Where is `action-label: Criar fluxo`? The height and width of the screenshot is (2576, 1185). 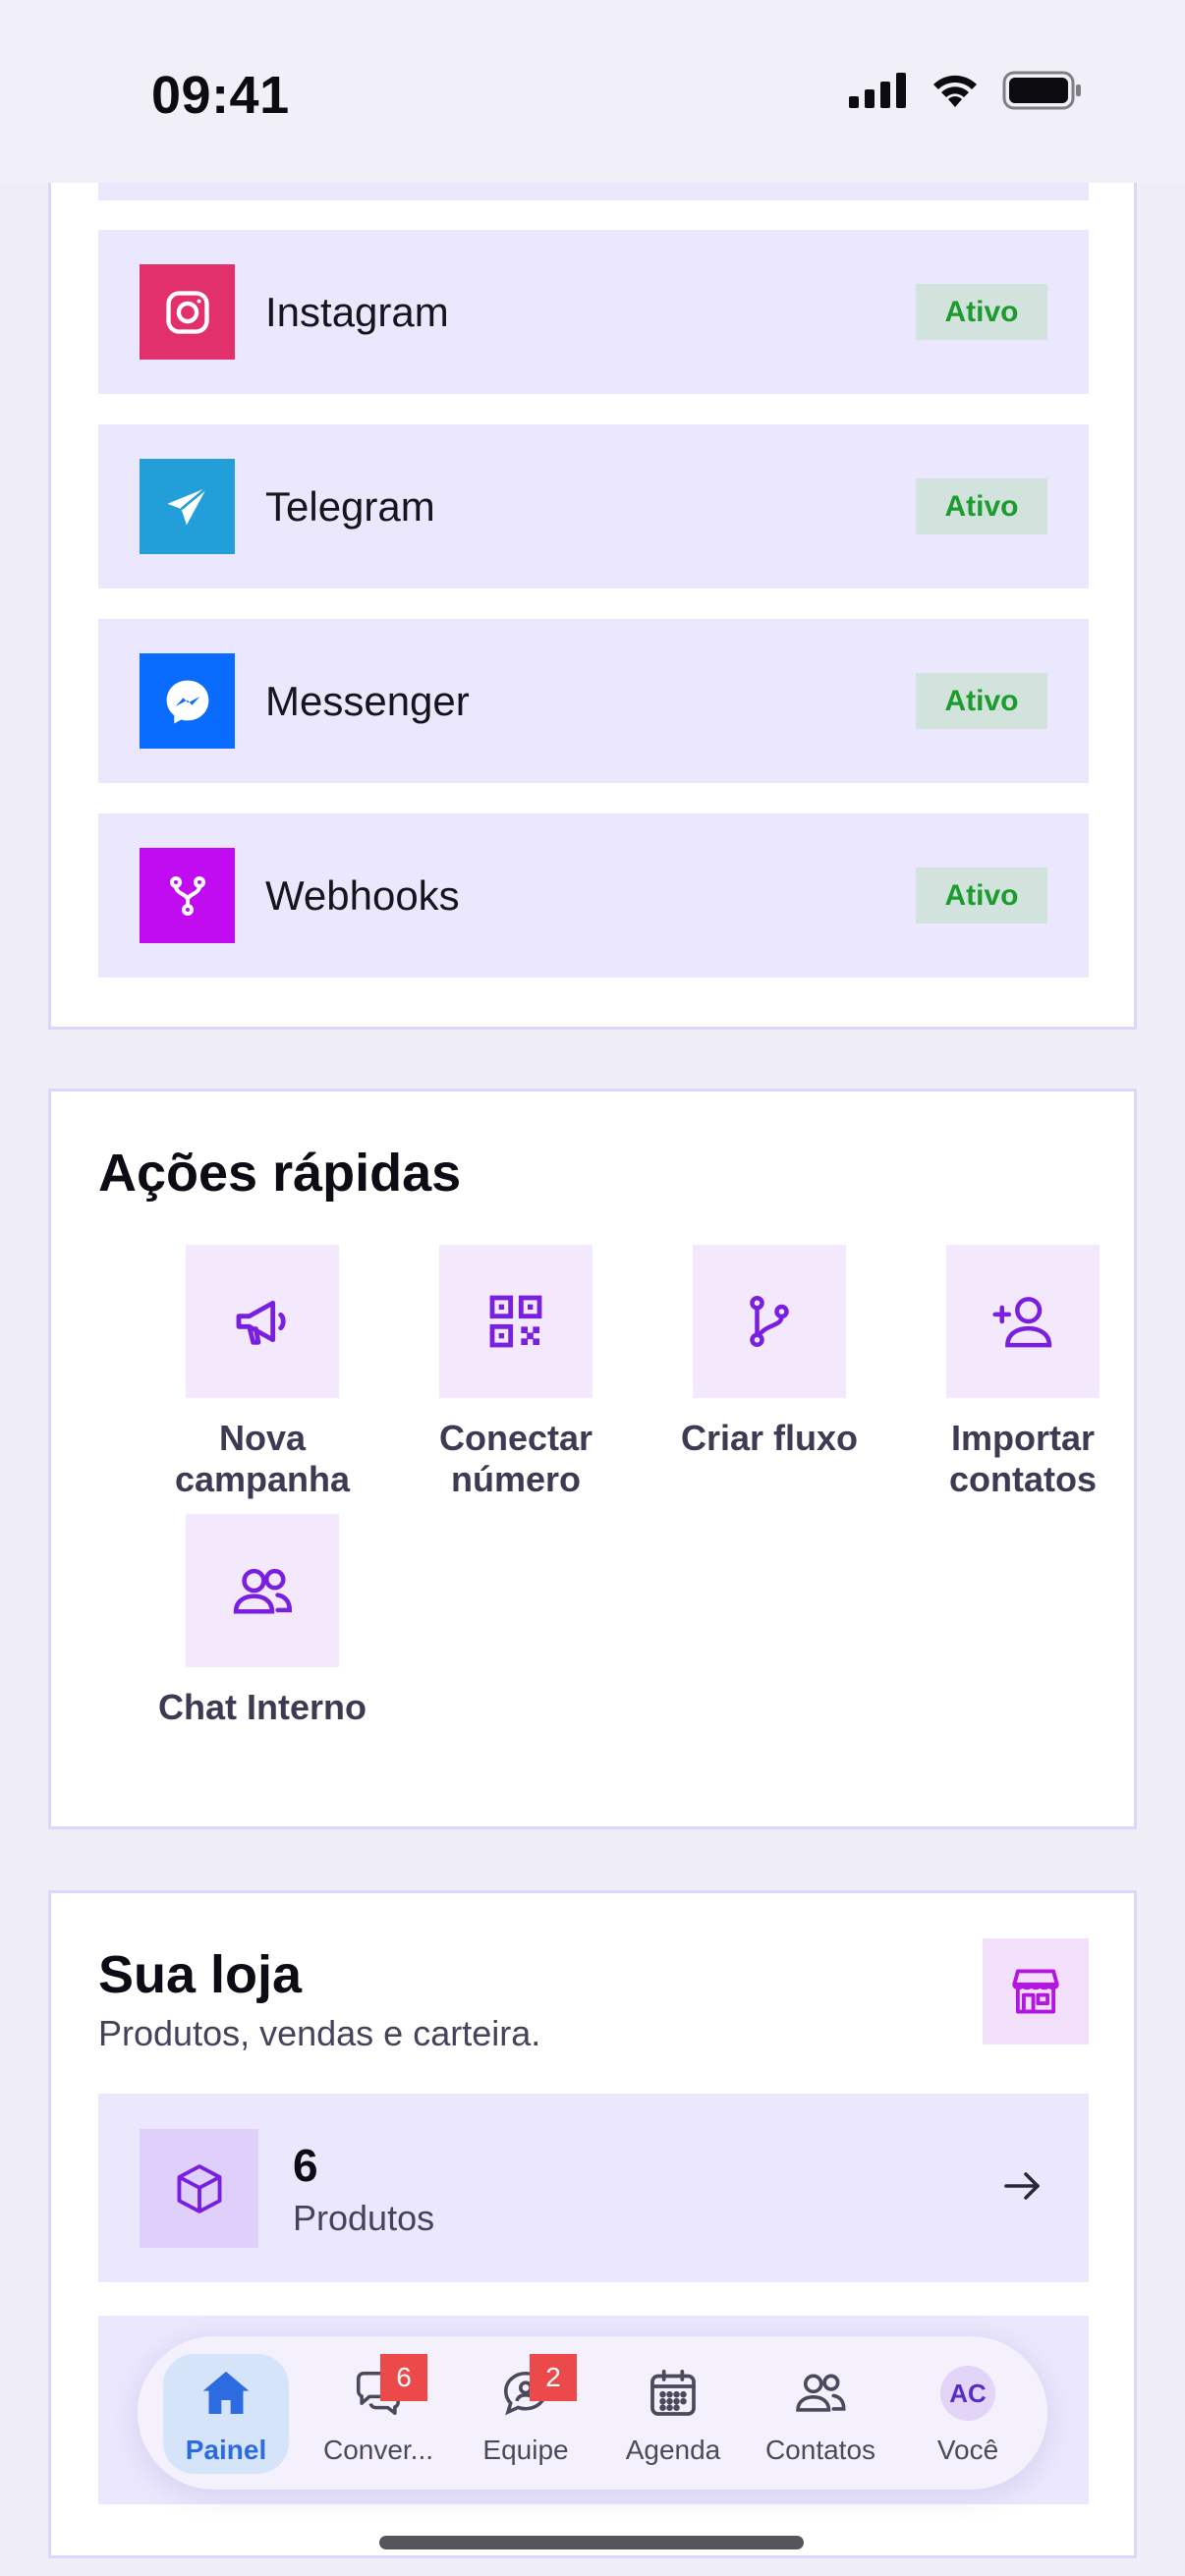
action-label: Criar fluxo is located at coordinates (770, 1438).